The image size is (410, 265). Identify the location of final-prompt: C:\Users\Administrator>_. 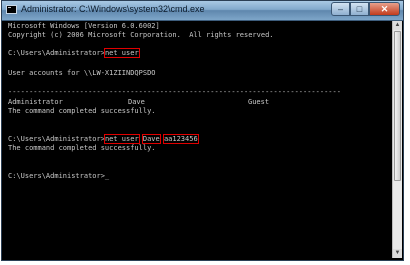
(59, 176).